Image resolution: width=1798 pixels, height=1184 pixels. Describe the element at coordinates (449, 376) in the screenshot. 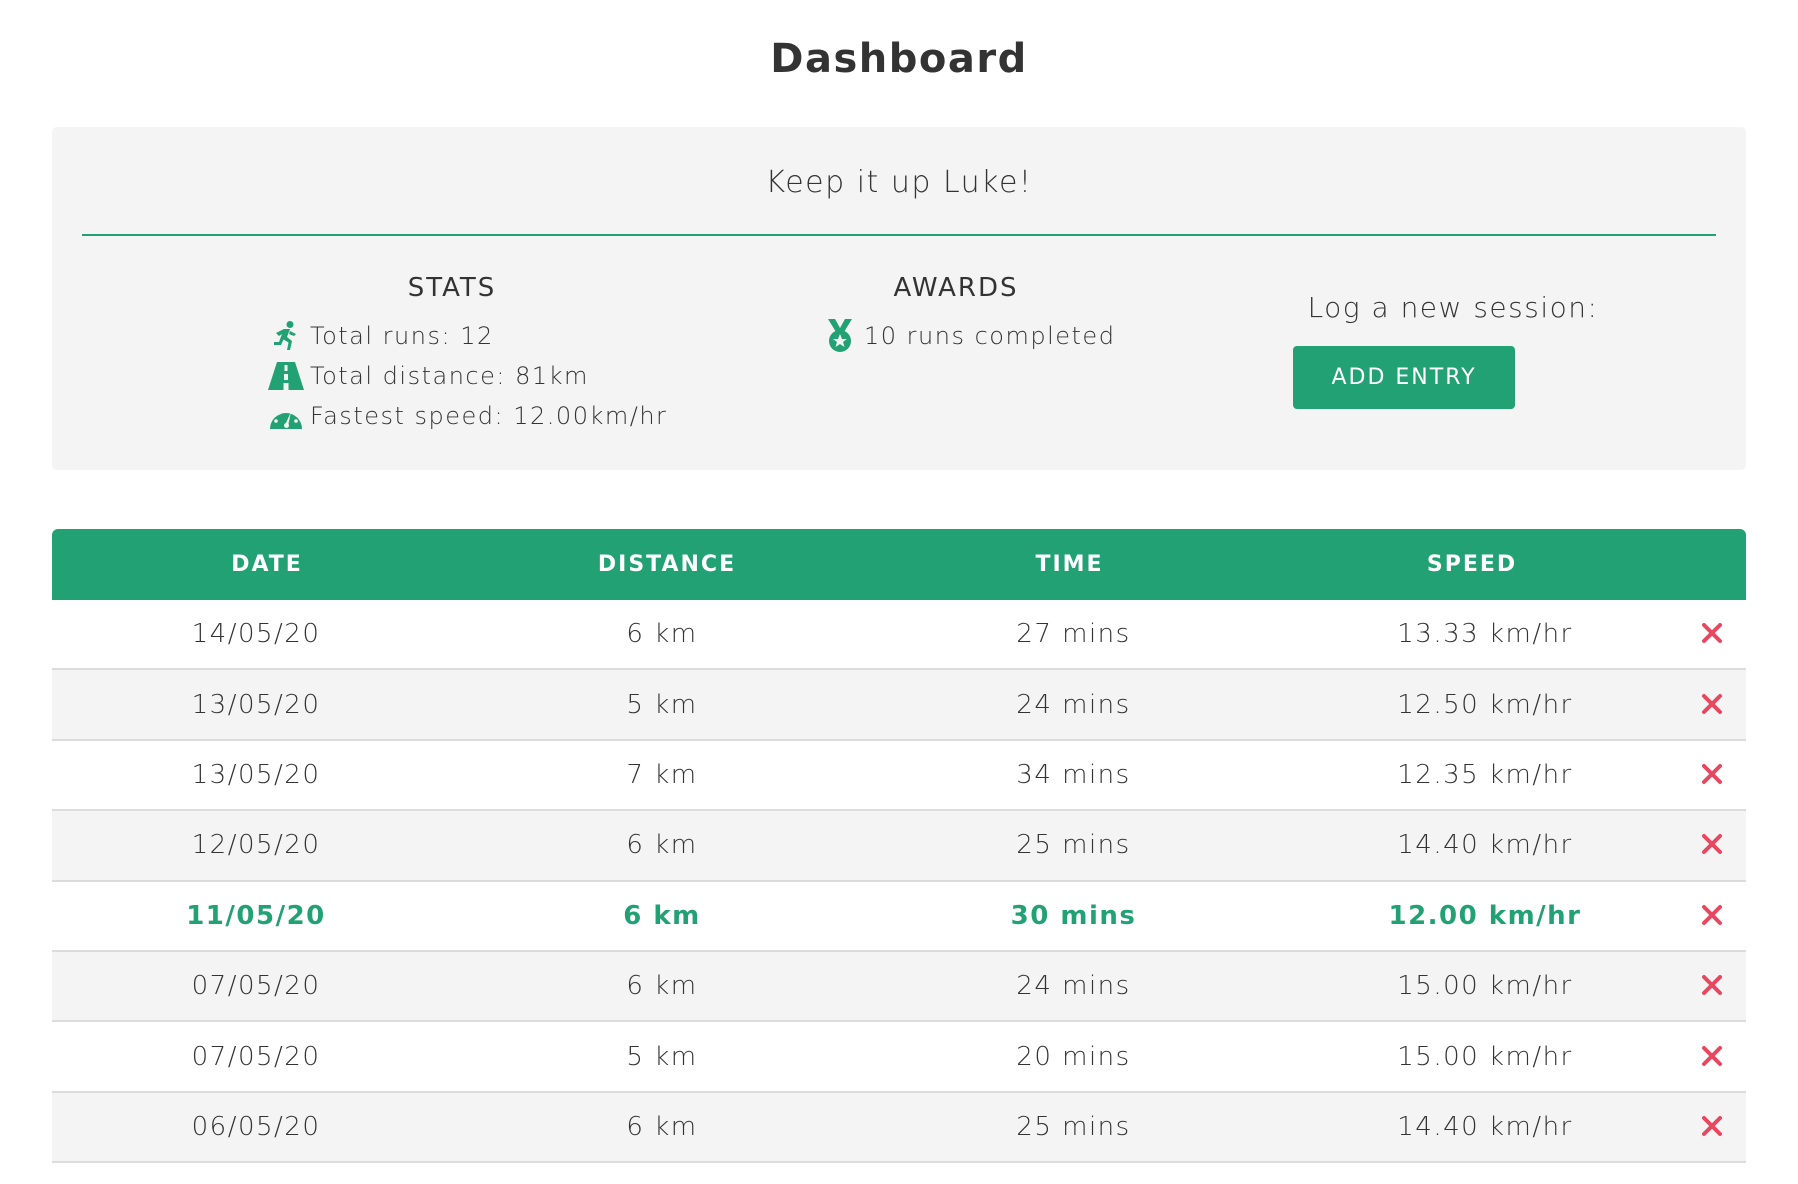

I see `stat-total-distance-text: Total distance: 81km` at that location.